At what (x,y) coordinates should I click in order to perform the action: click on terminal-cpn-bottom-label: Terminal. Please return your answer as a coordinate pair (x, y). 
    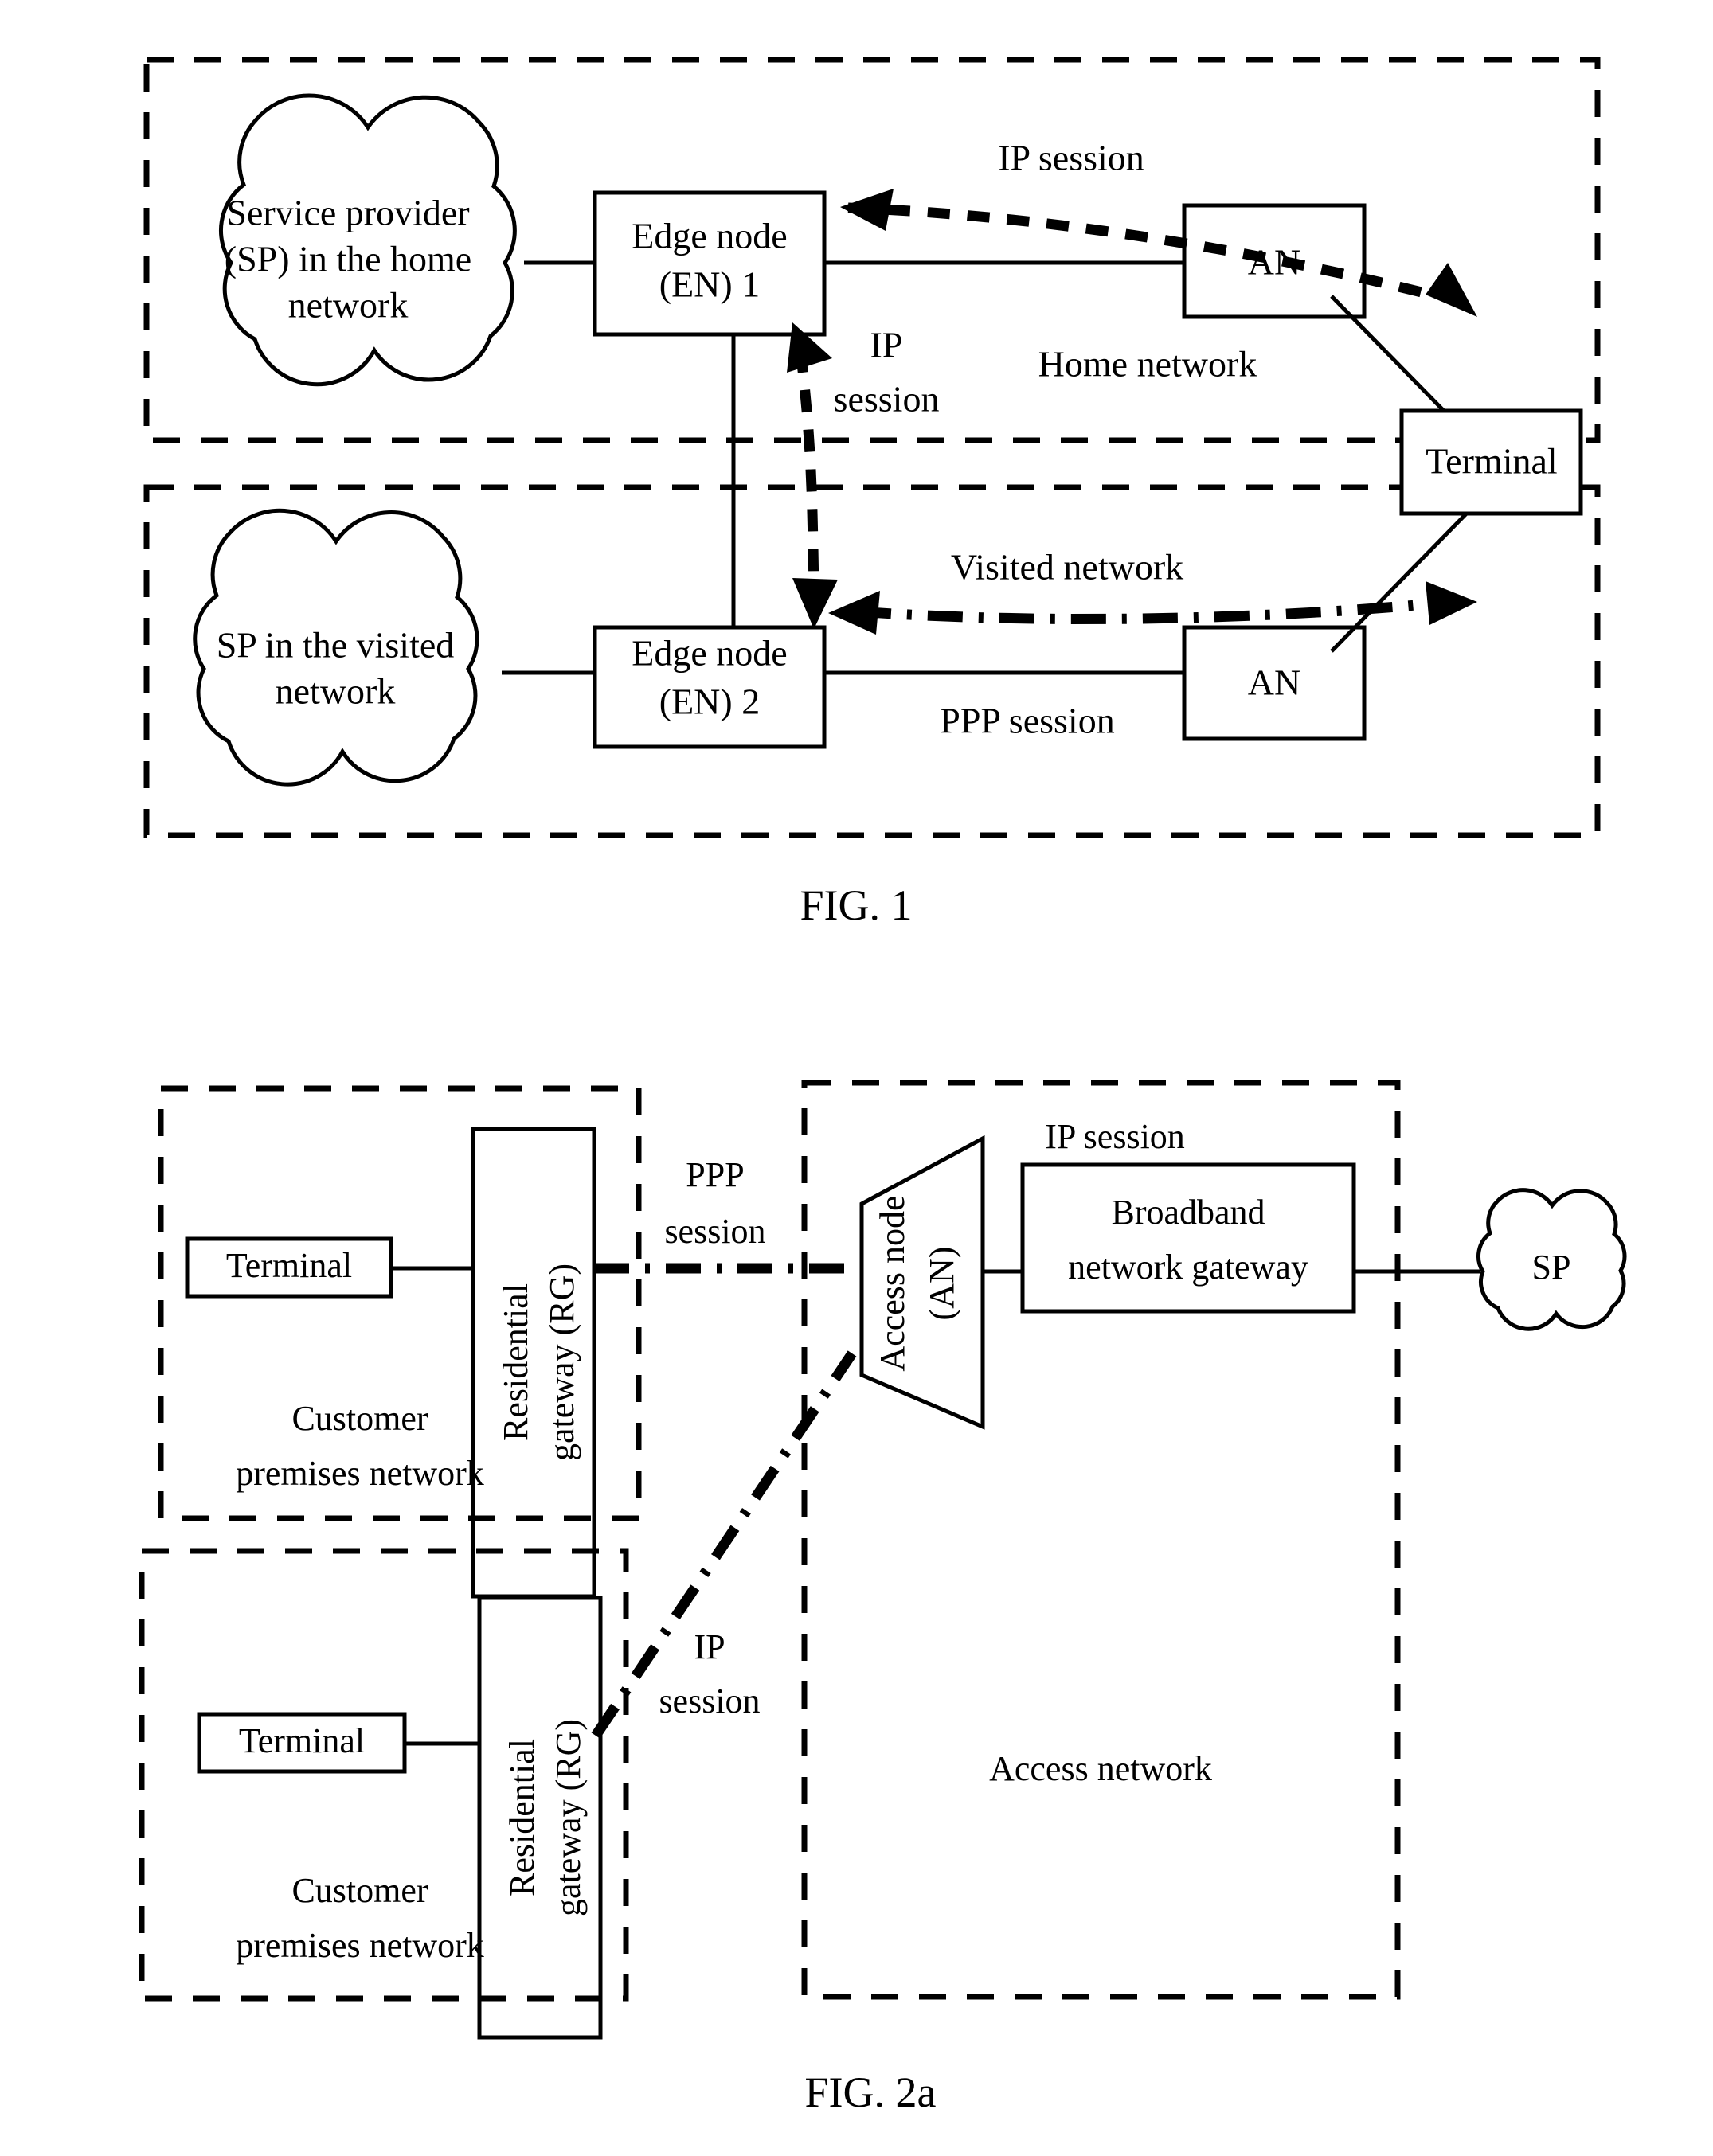
    Looking at the image, I should click on (302, 1740).